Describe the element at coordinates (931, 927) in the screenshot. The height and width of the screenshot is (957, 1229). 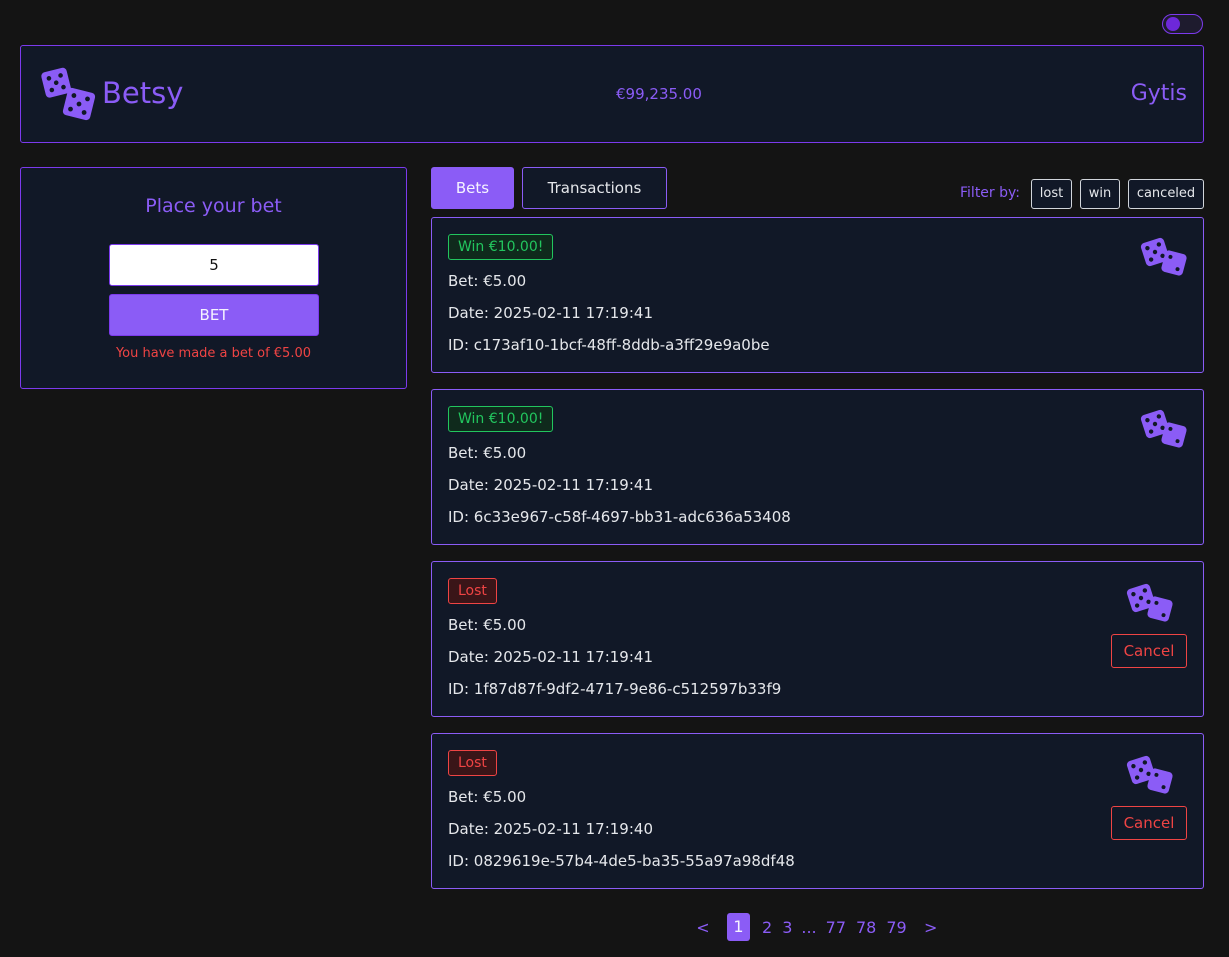
I see `pagination-next: >` at that location.